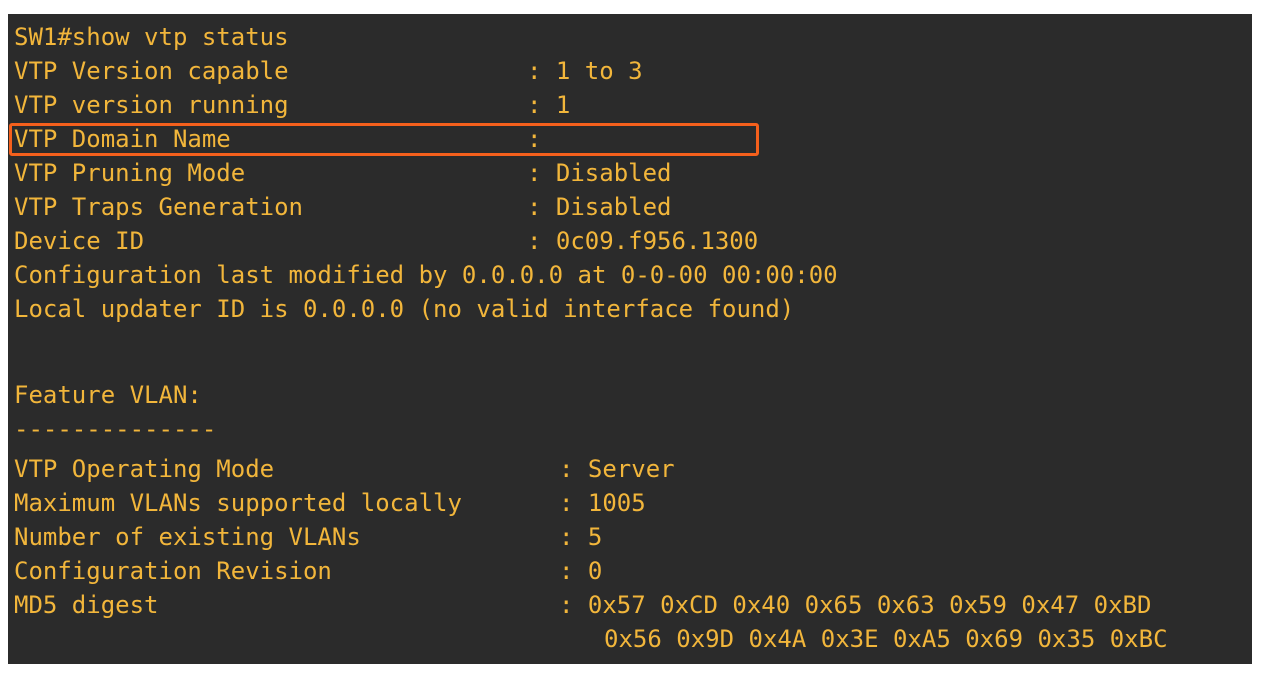 The height and width of the screenshot is (680, 1269). Describe the element at coordinates (386, 241) in the screenshot. I see `device-id-row: Device ID: 0c09.f956.1300` at that location.